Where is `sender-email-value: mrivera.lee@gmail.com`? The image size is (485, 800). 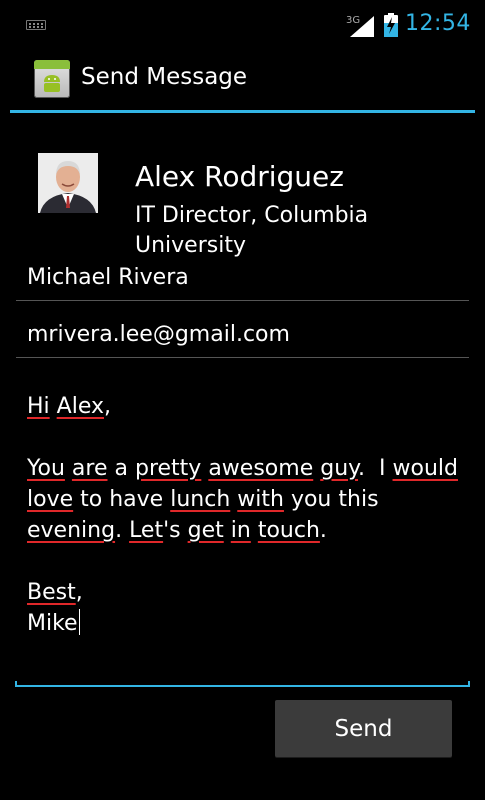
sender-email-value: mrivera.lee@gmail.com is located at coordinates (158, 334).